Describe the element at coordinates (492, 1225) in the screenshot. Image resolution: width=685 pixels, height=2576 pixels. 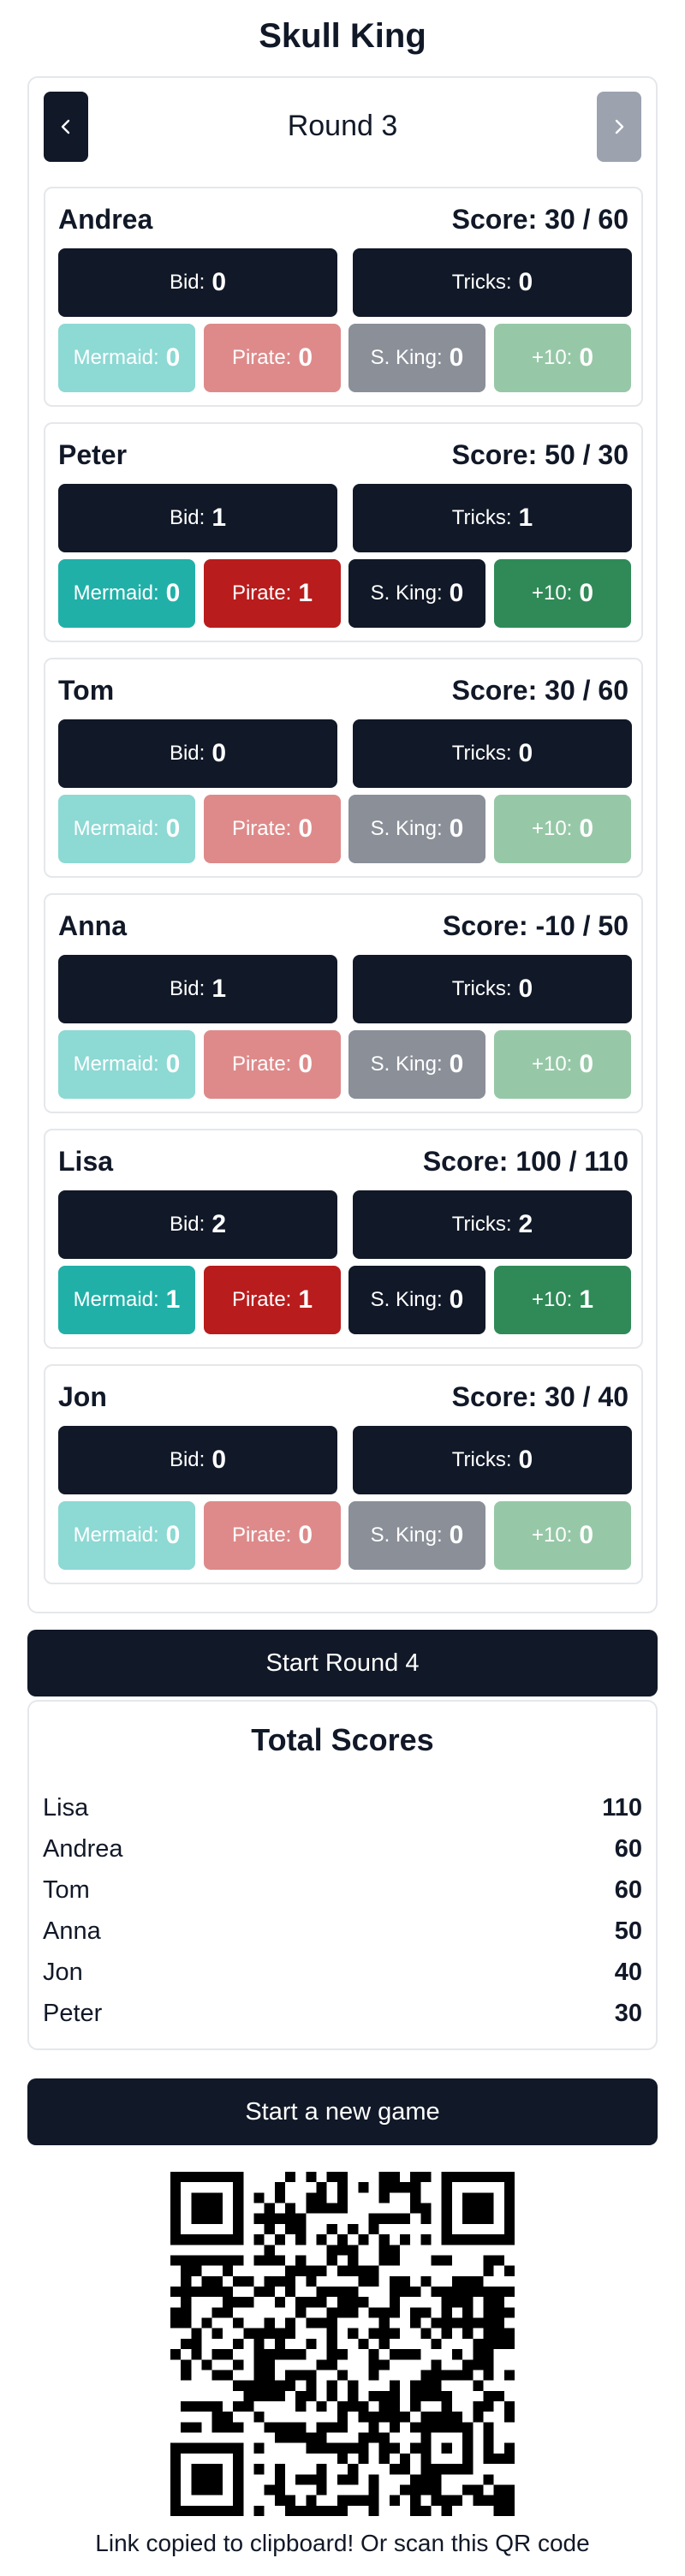
I see `tricks-button: Tricks: 2` at that location.